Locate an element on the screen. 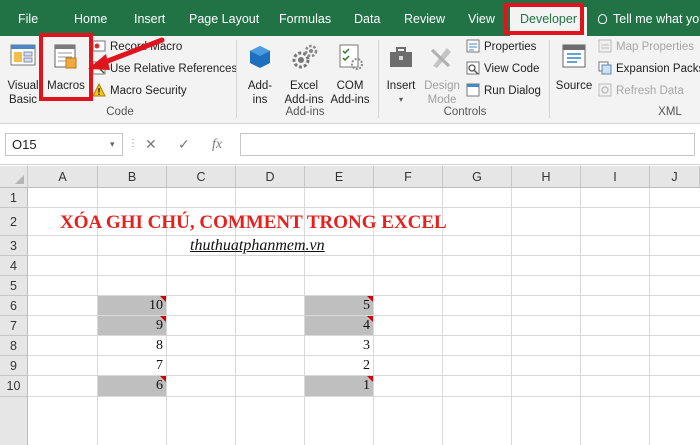 This screenshot has width=700, height=445. source-label: Source is located at coordinates (574, 86).